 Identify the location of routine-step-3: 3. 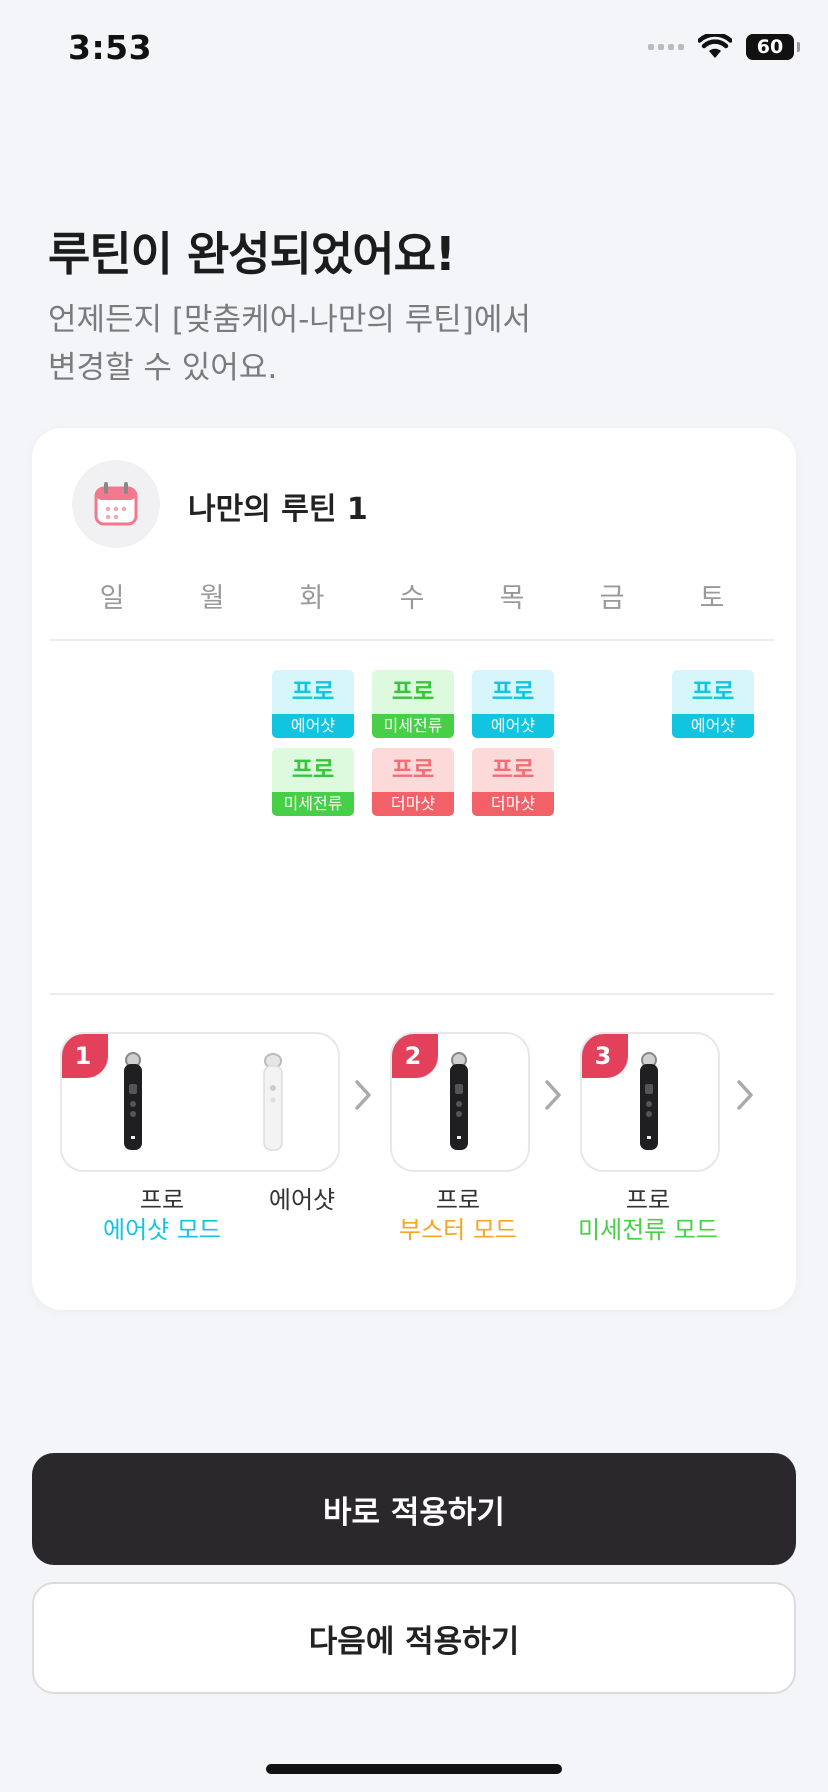
(650, 1102).